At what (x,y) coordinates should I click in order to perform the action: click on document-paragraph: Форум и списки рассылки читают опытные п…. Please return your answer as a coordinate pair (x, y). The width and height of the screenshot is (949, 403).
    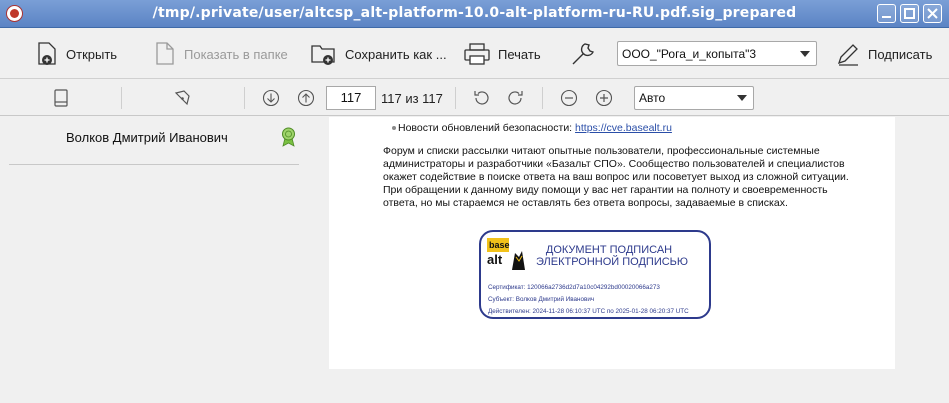
    Looking at the image, I should click on (616, 177).